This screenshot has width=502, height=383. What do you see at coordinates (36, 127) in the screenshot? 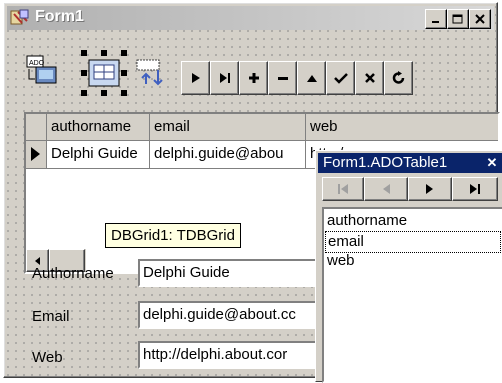
I see `indicator-header` at bounding box center [36, 127].